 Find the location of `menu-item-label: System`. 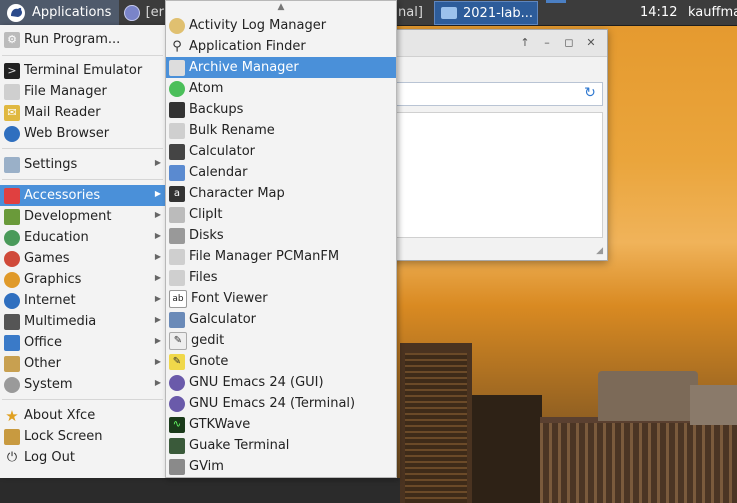

menu-item-label: System is located at coordinates (48, 384).